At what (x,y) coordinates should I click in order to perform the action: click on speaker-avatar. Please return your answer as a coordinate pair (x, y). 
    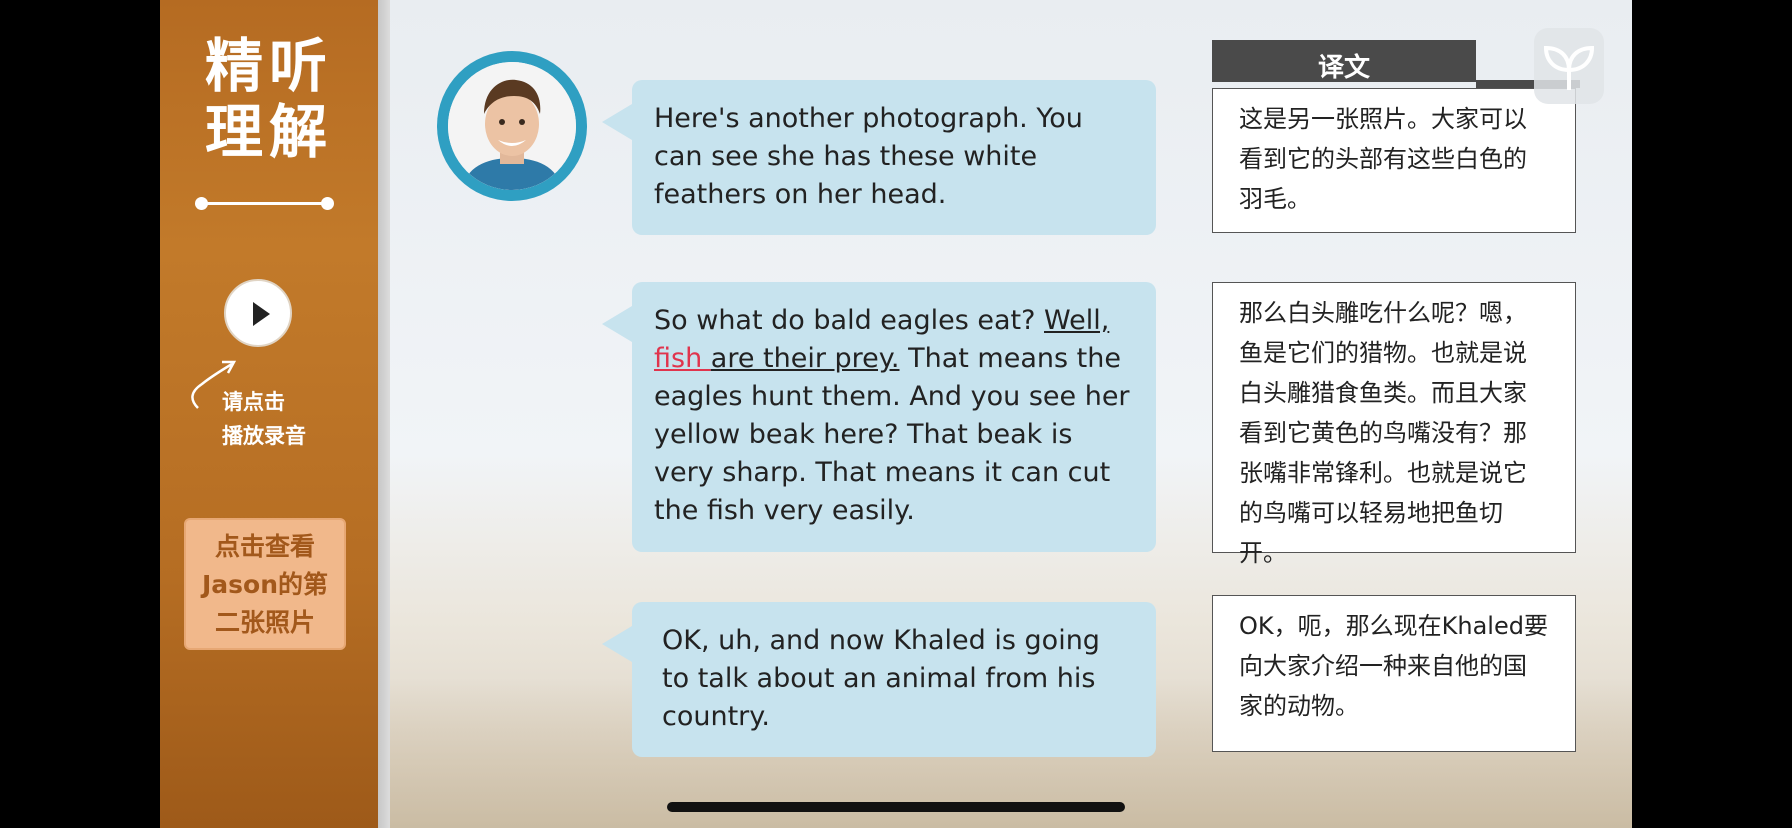
    Looking at the image, I should click on (512, 126).